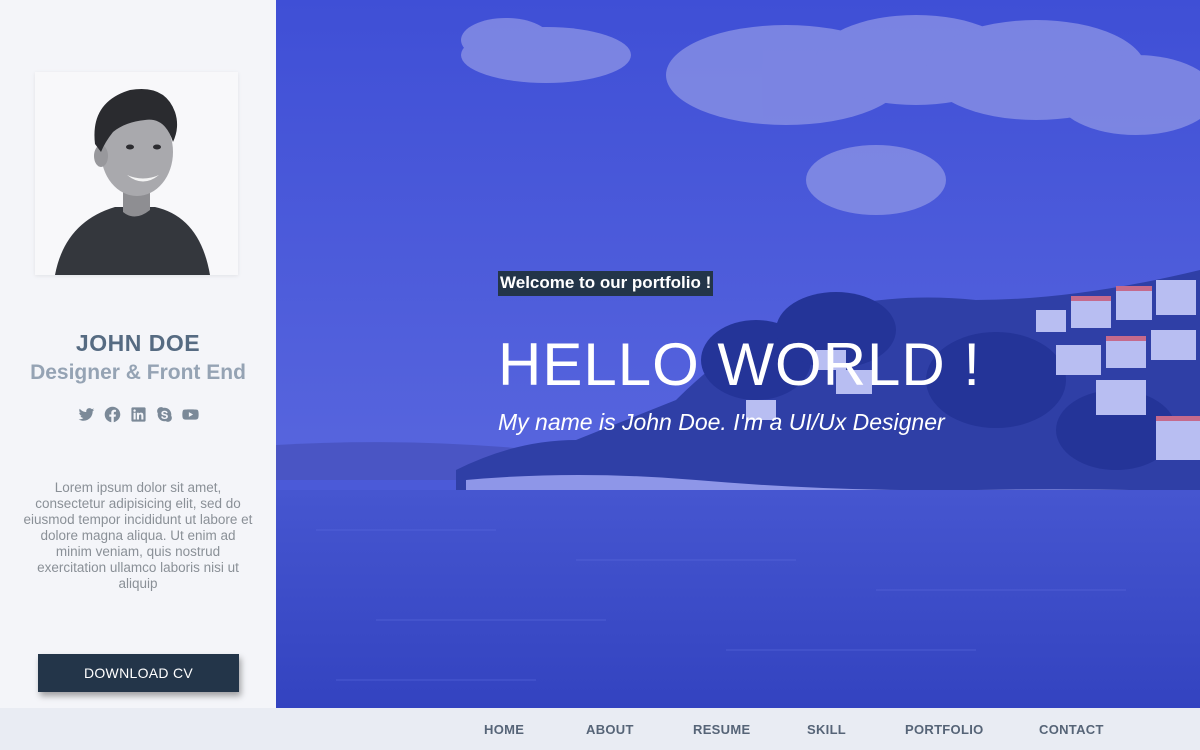 Image resolution: width=1200 pixels, height=750 pixels. Describe the element at coordinates (740, 364) in the screenshot. I see `hero-headline: HELLO WORLD !` at that location.